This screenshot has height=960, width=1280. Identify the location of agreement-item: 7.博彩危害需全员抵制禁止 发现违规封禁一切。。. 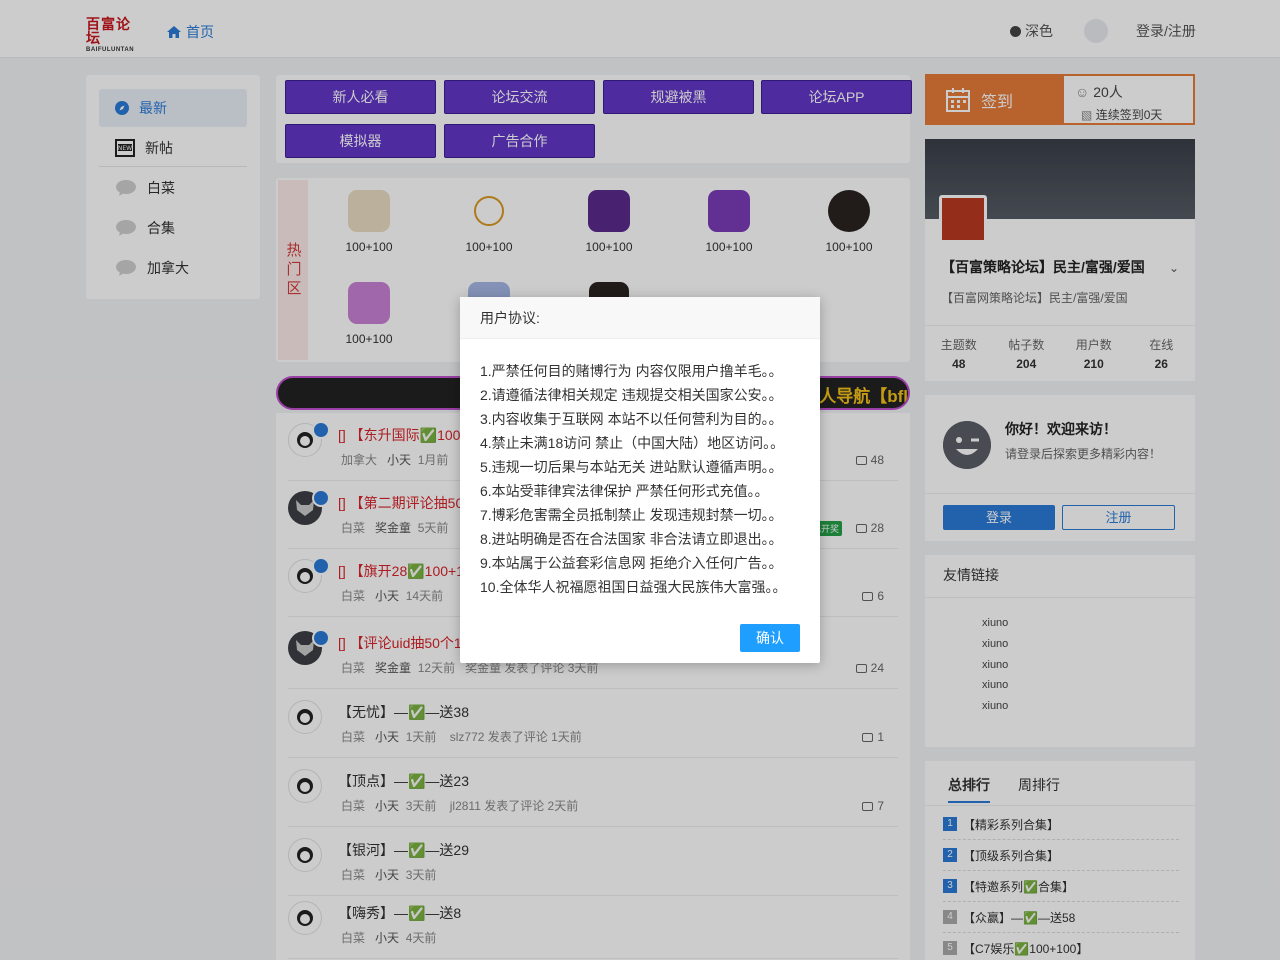
(631, 515).